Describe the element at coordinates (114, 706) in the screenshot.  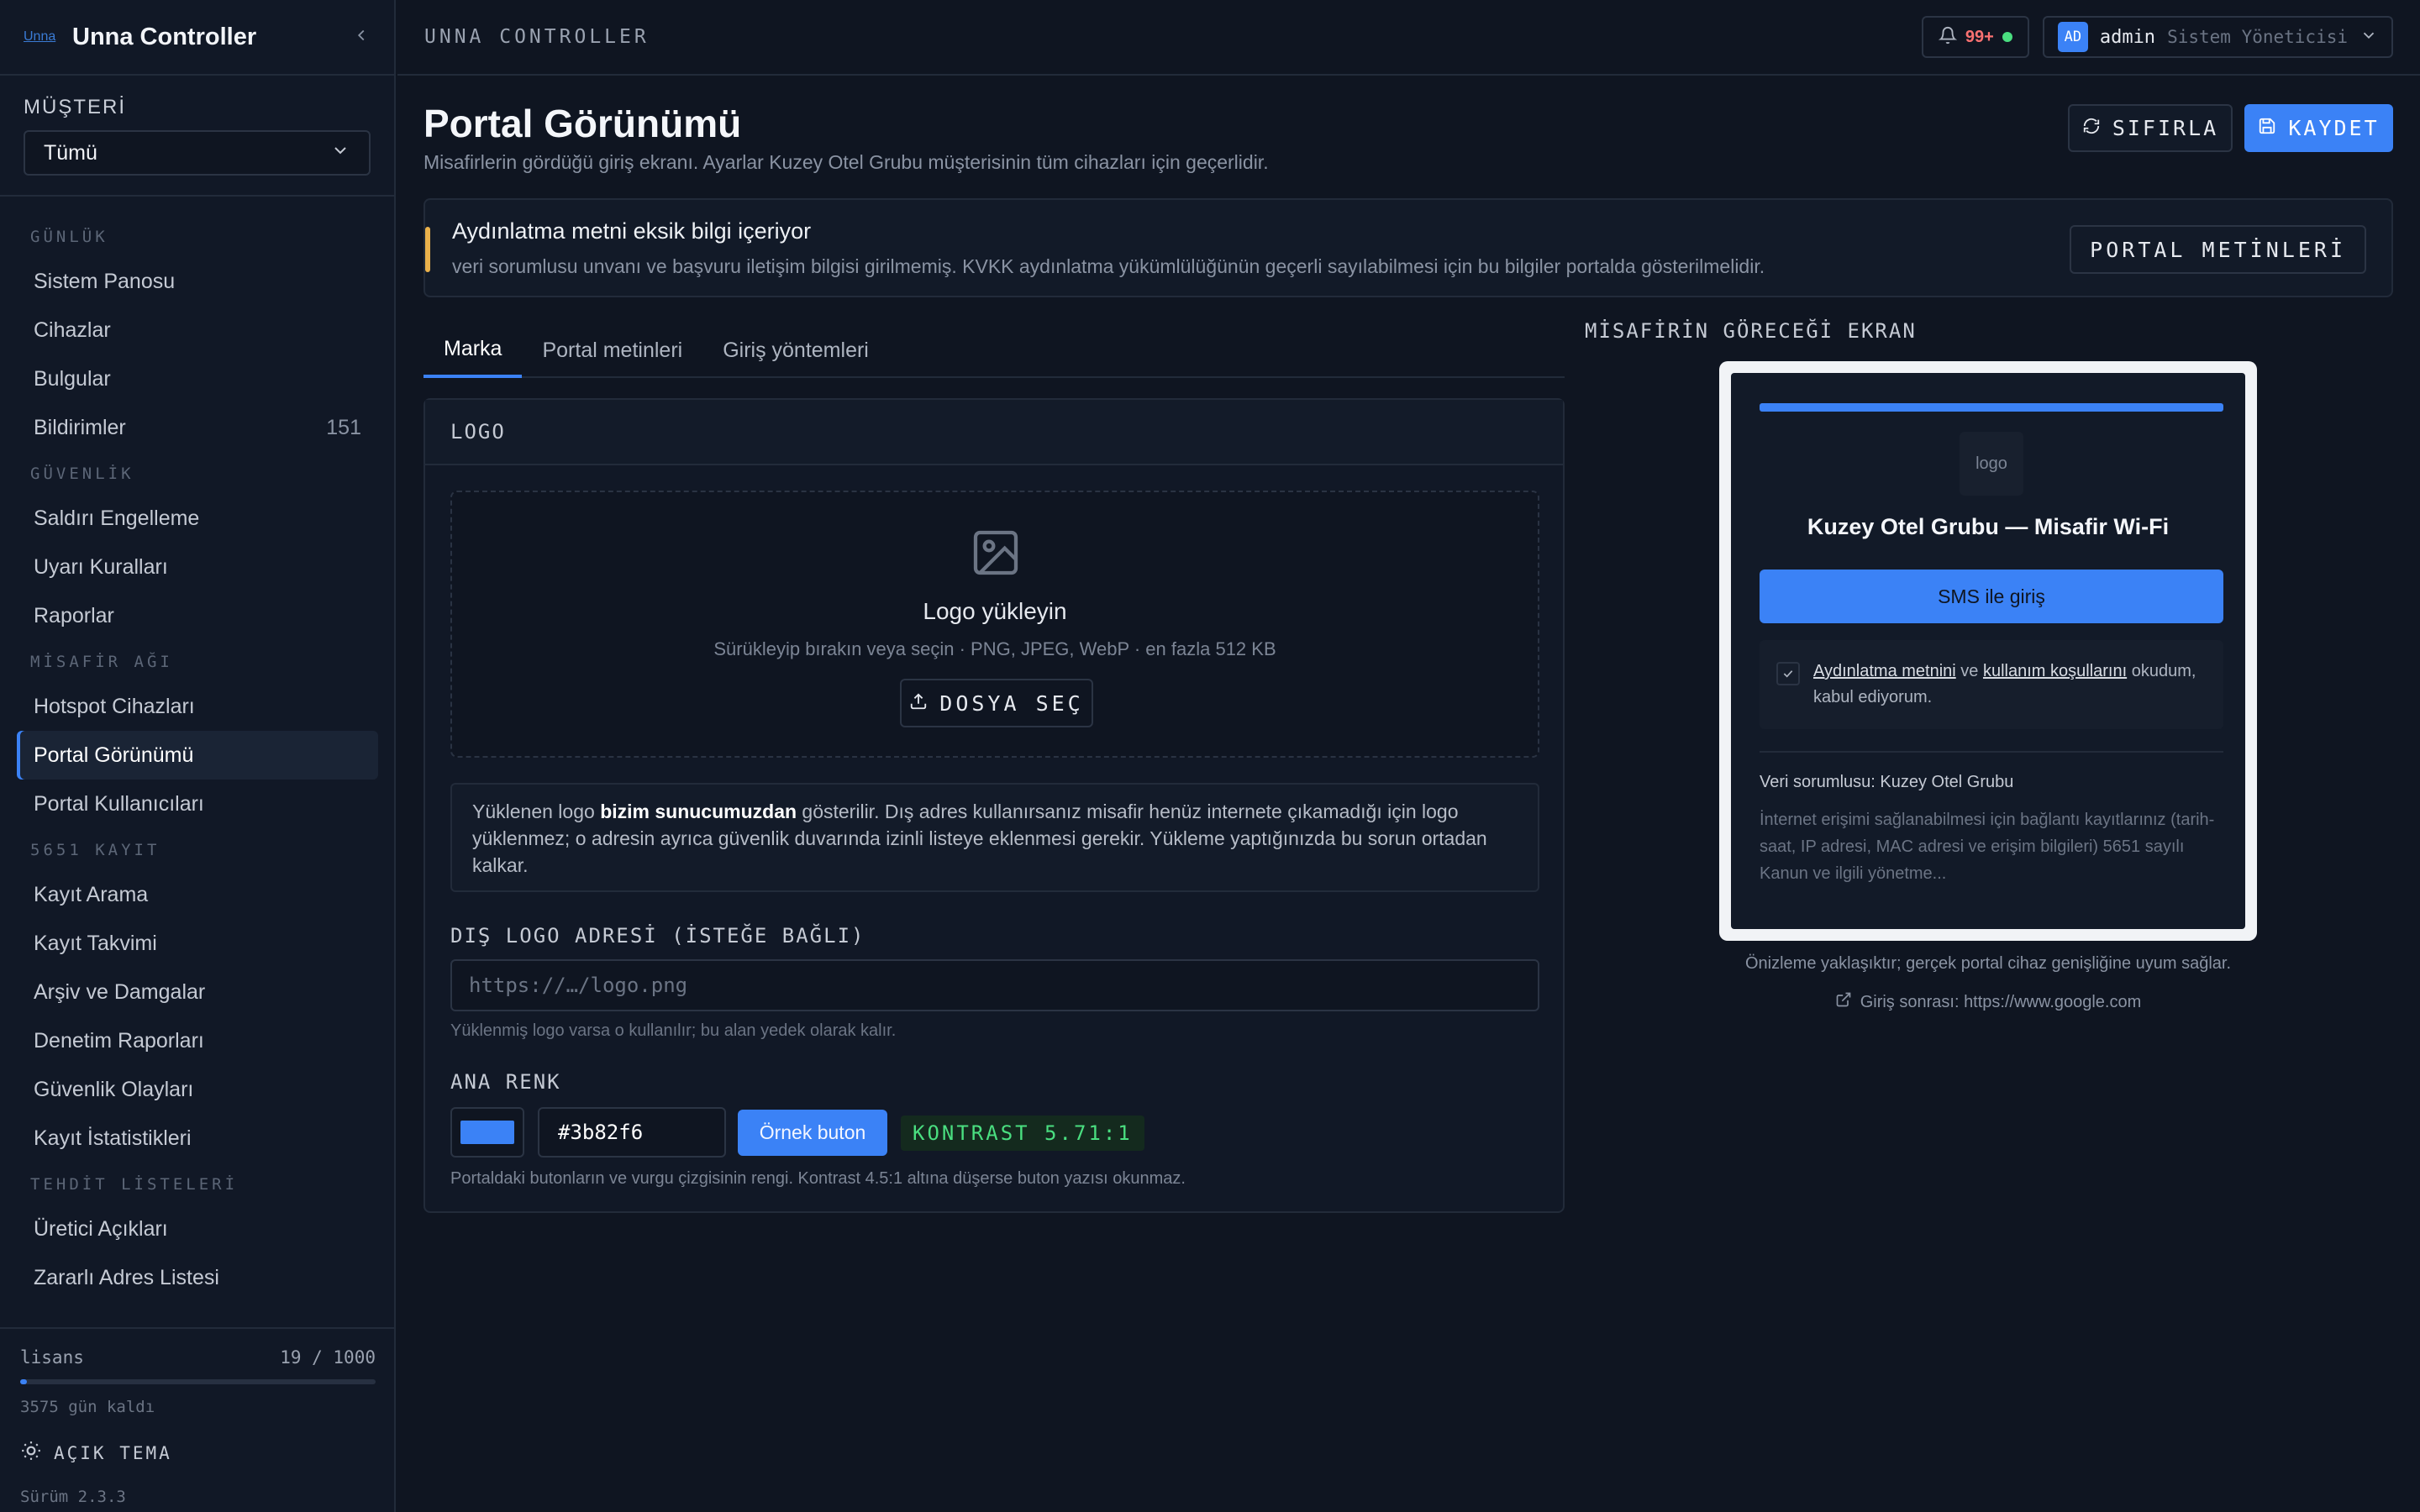
I see `sidebar-item-label: Hotspot Cihazları` at that location.